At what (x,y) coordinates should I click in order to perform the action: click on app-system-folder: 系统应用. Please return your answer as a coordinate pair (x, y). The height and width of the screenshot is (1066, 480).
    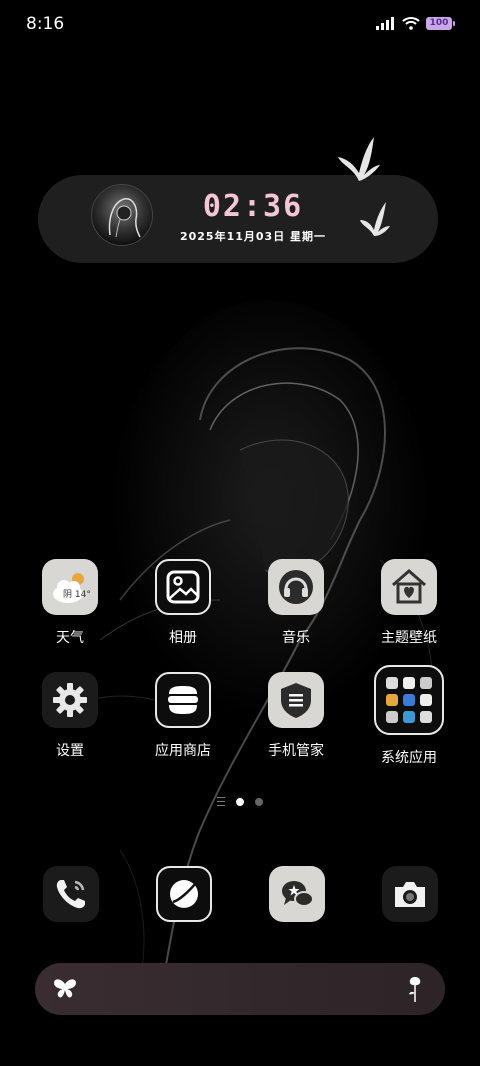
    Looking at the image, I should click on (409, 716).